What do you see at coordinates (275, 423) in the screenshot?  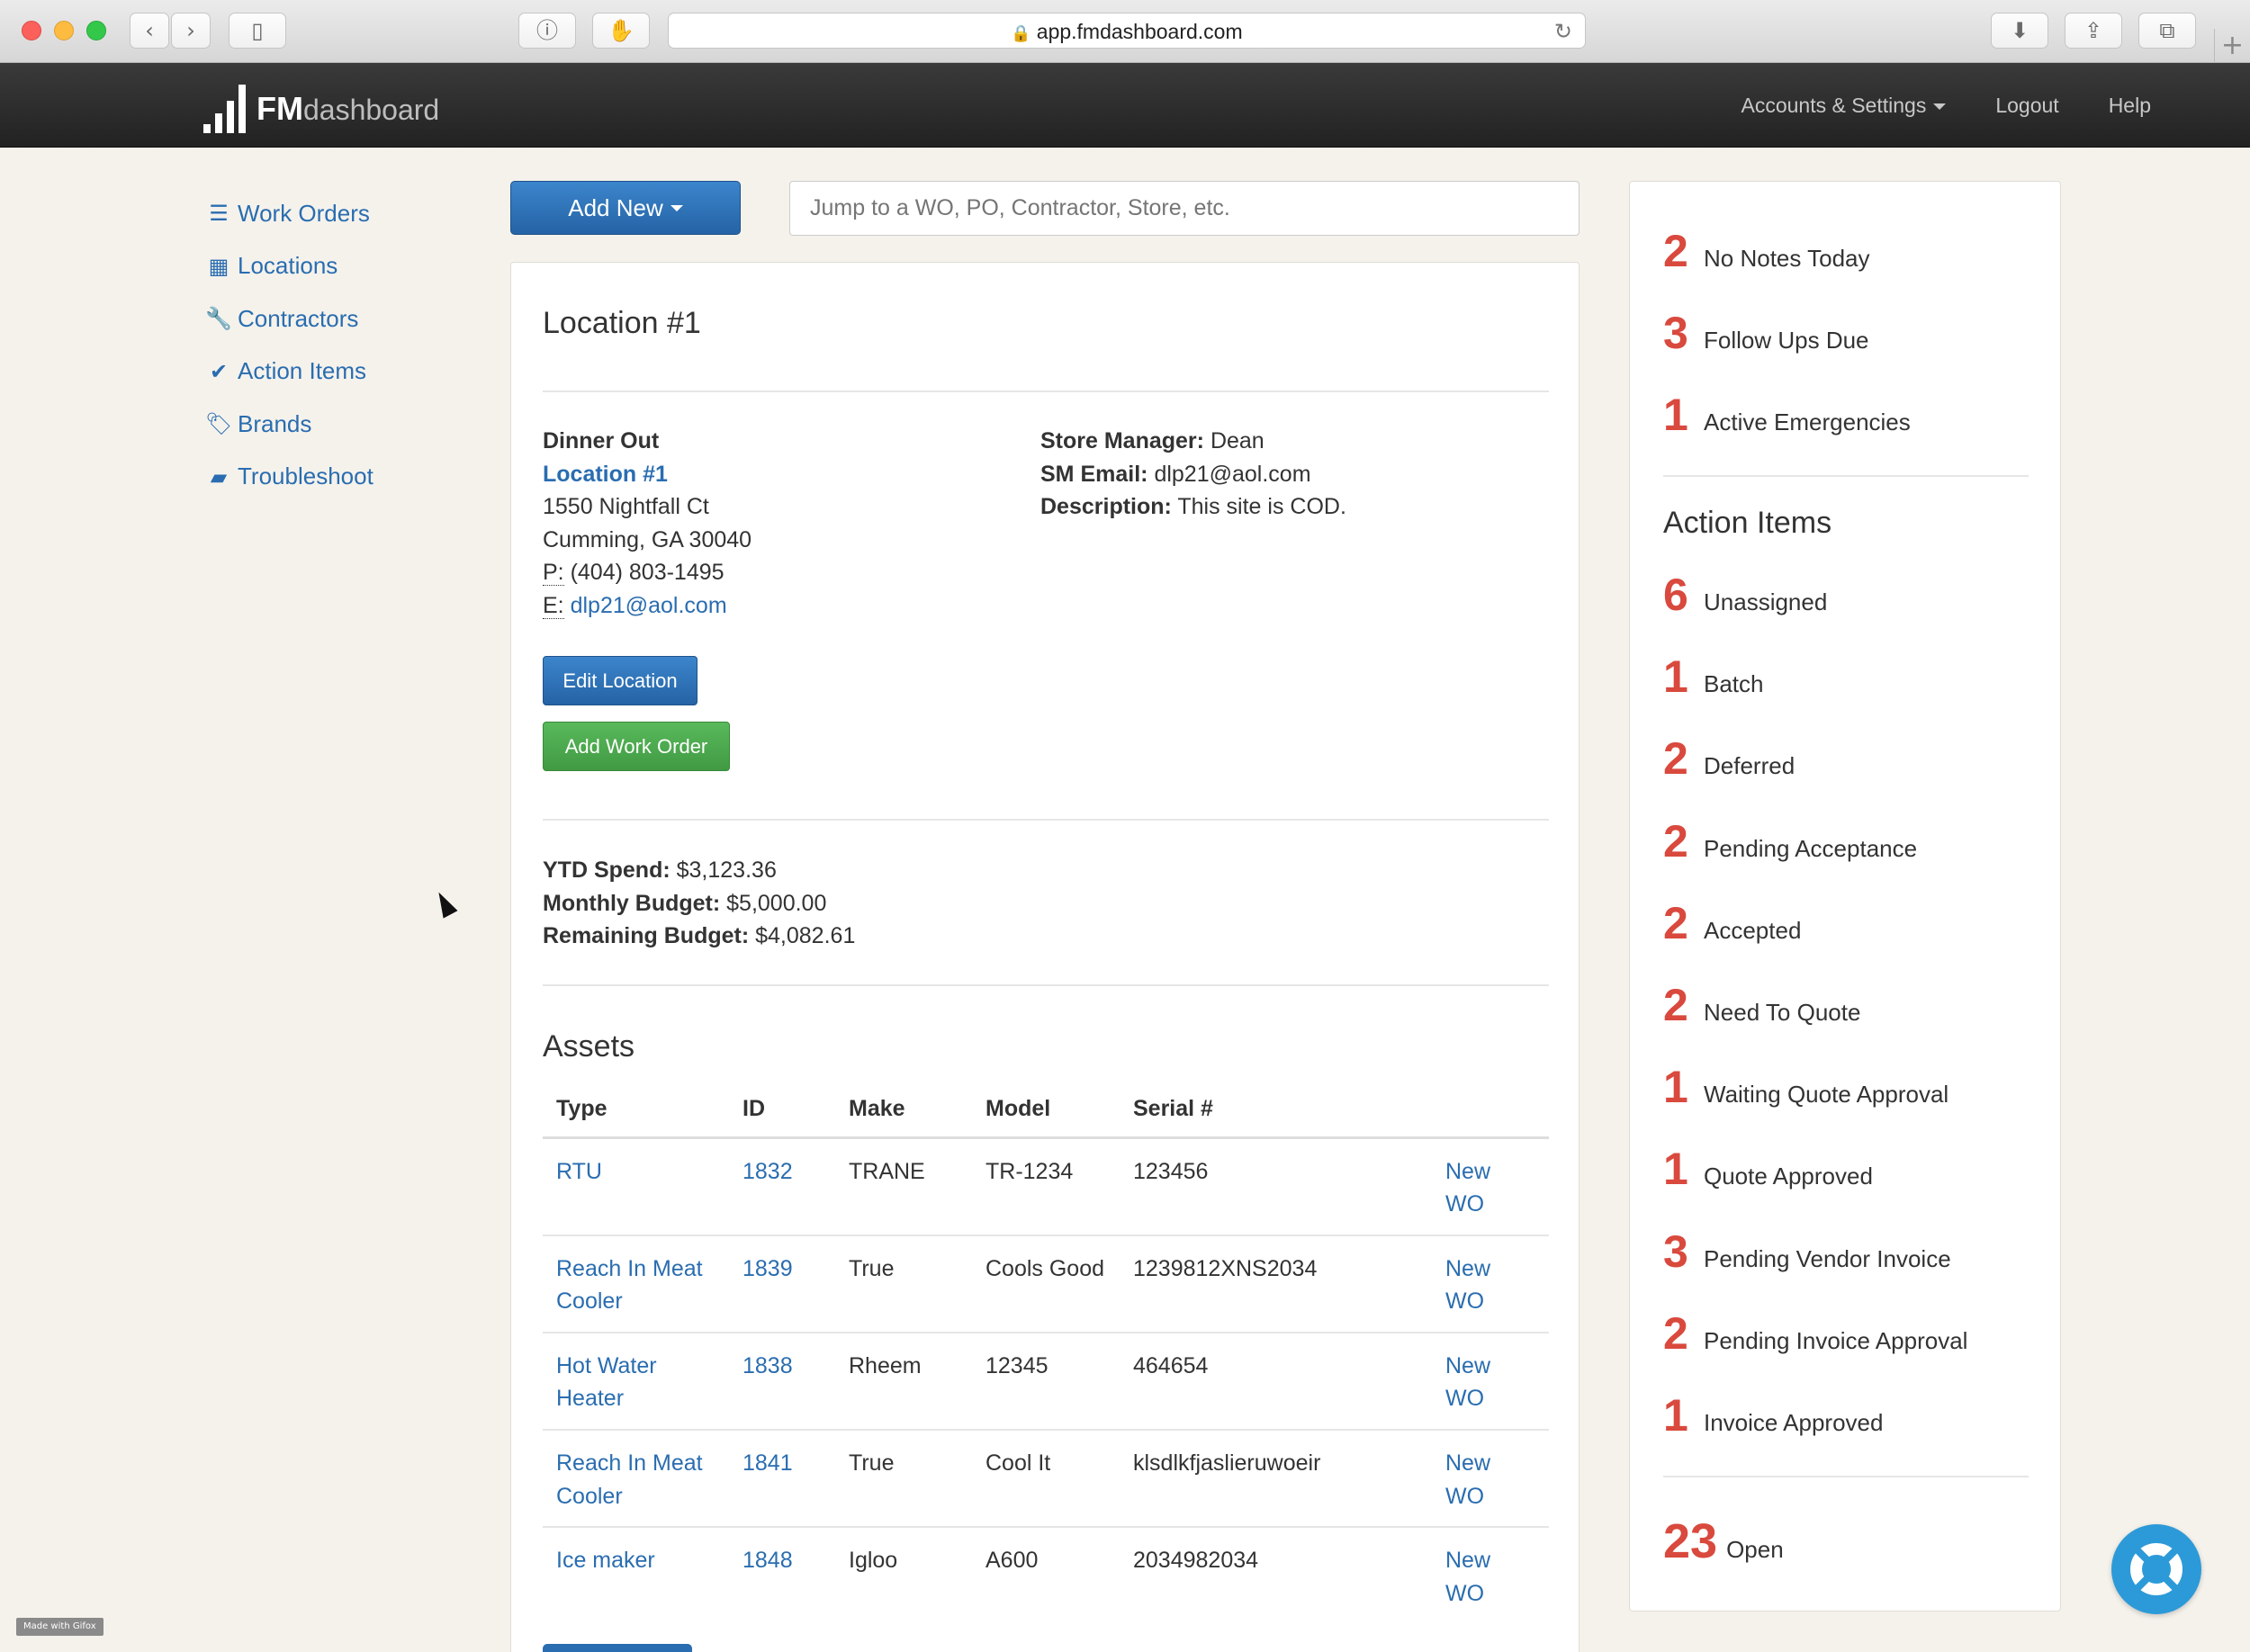 I see `sidebar-item-label: Brands` at bounding box center [275, 423].